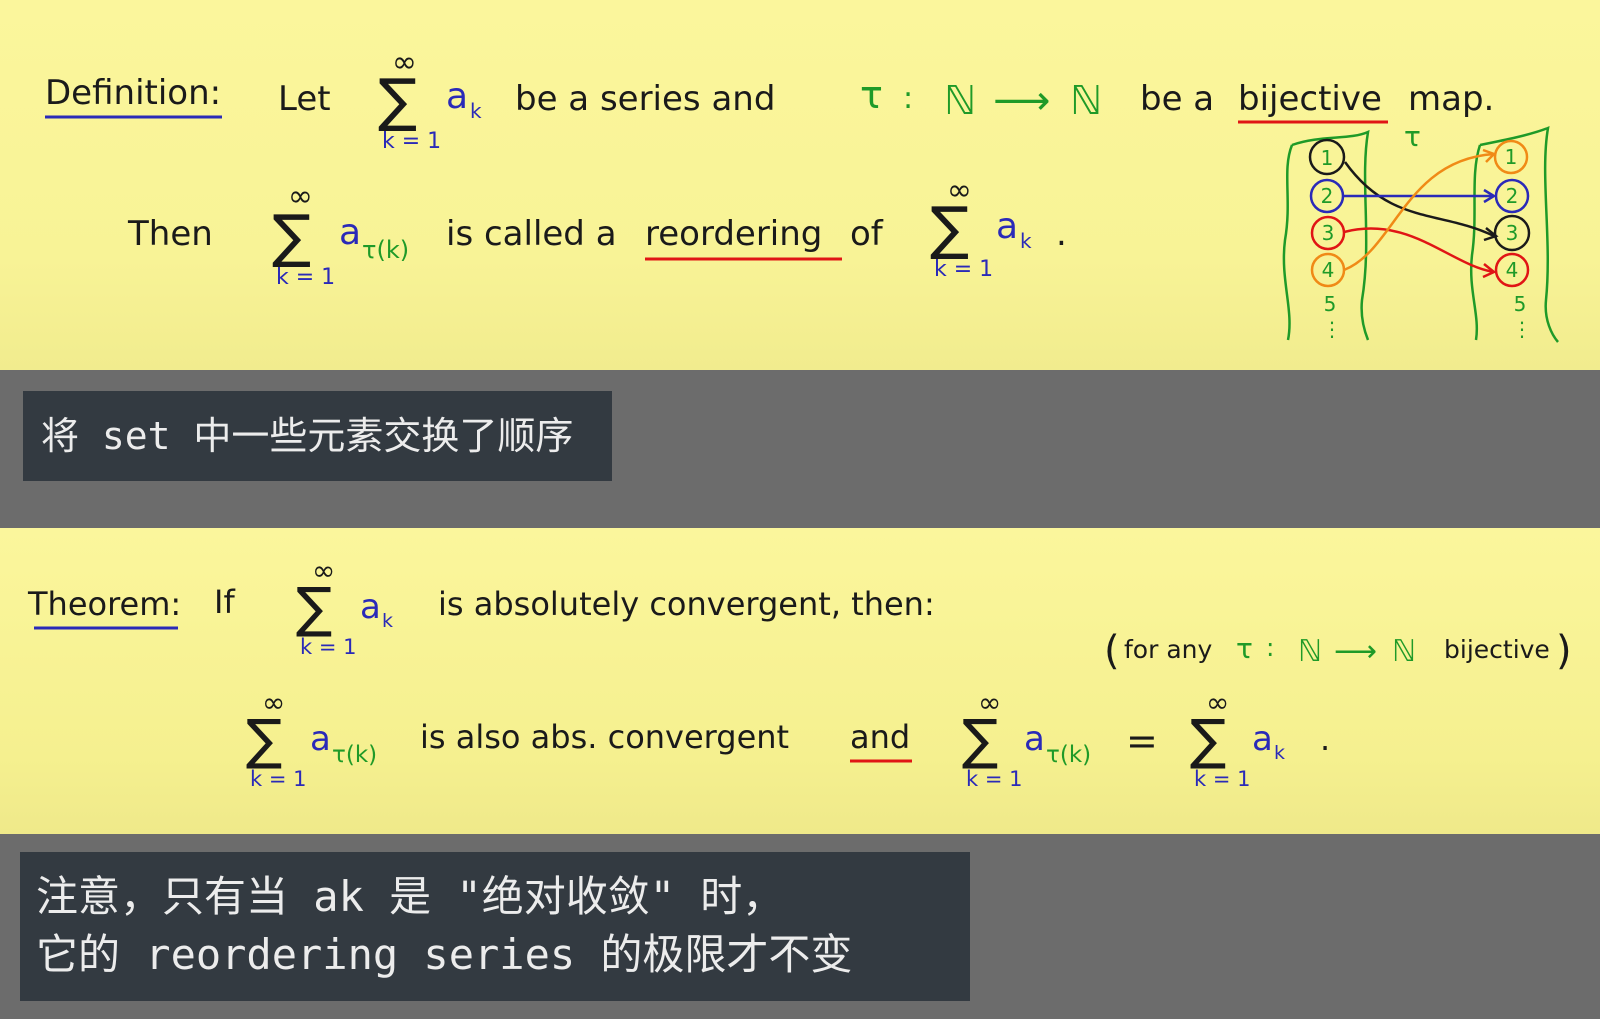  I want to click on definition-period: ., so click(1061, 234).